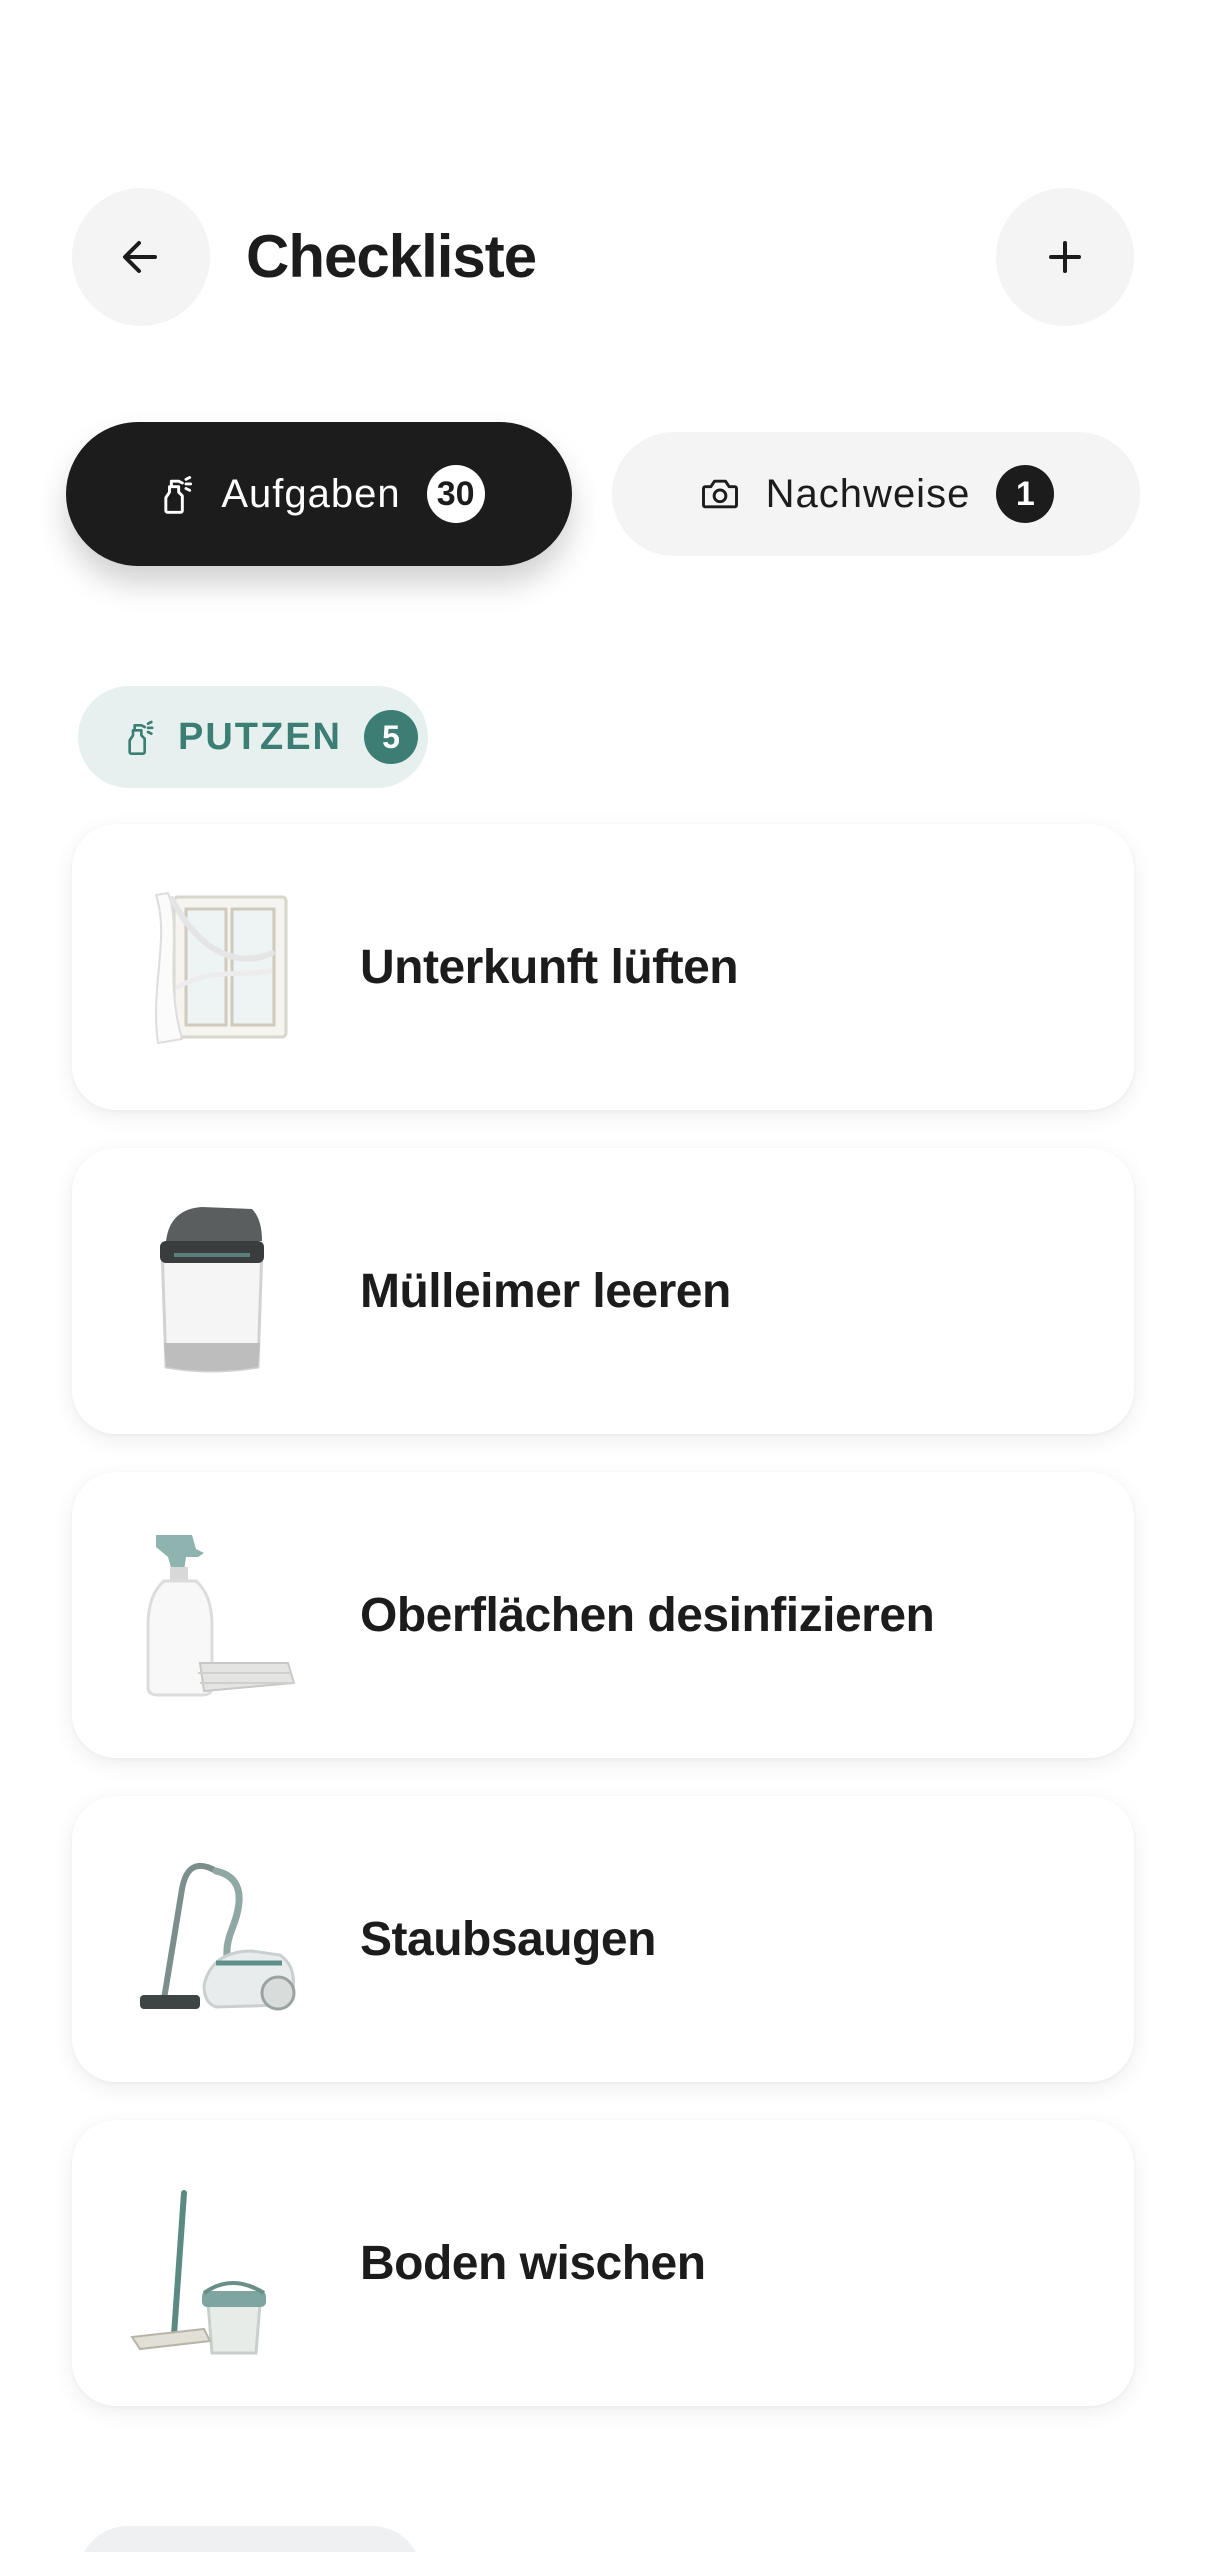 The height and width of the screenshot is (2552, 1206). I want to click on mop-bucket-image, so click(212, 2263).